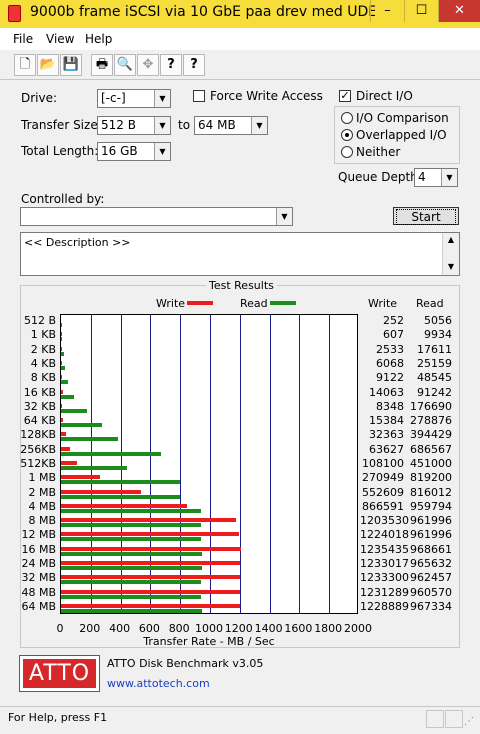 Image resolution: width=480 pixels, height=734 pixels. Describe the element at coordinates (434, 378) in the screenshot. I see `read-value: 48545` at that location.